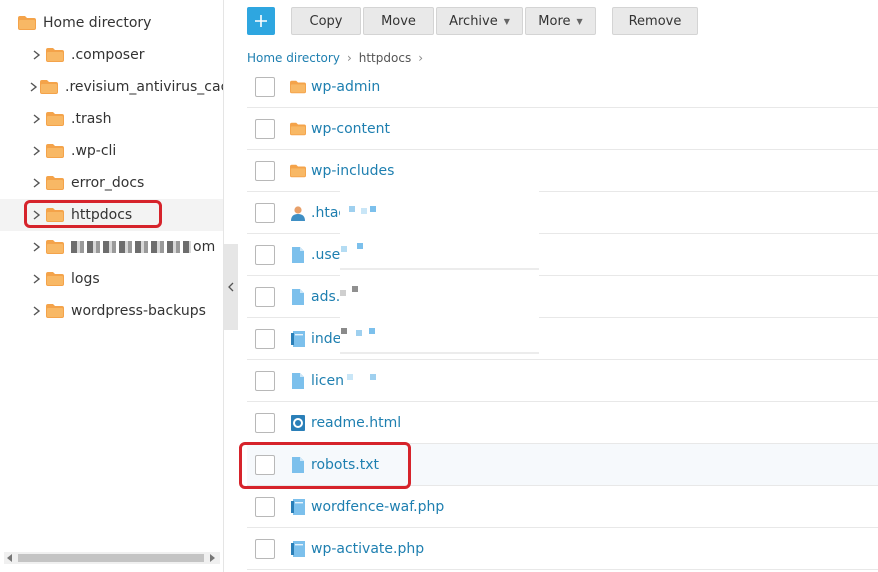 The width and height of the screenshot is (878, 572). I want to click on toolbar: Copy Move Archive ▼ More ▼ Remove, so click(473, 21).